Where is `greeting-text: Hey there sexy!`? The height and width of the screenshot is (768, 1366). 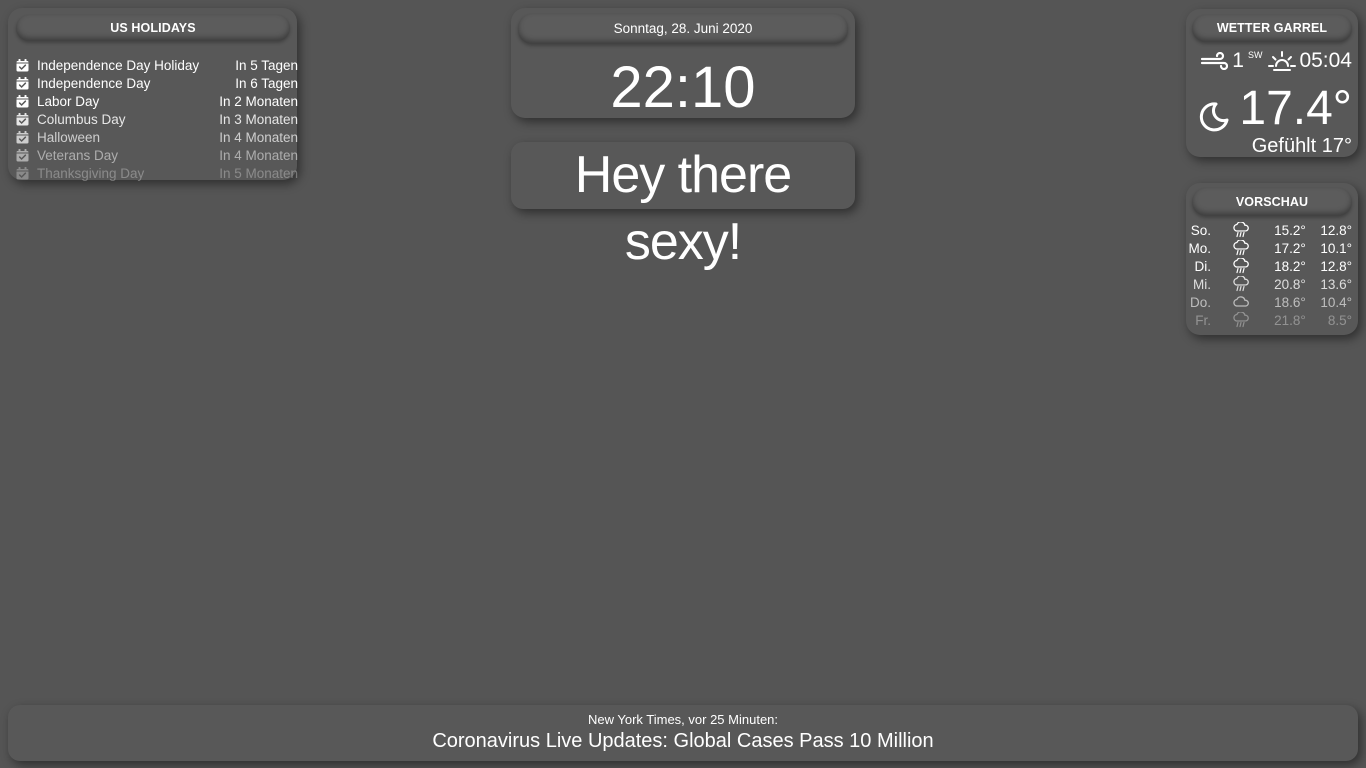 greeting-text: Hey there sexy! is located at coordinates (683, 208).